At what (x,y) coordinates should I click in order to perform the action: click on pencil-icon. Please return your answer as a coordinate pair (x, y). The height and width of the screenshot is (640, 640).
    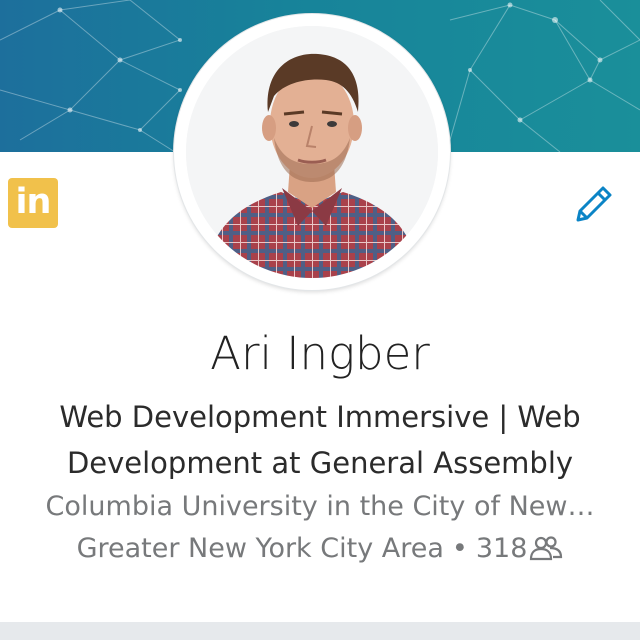
    Looking at the image, I should click on (594, 204).